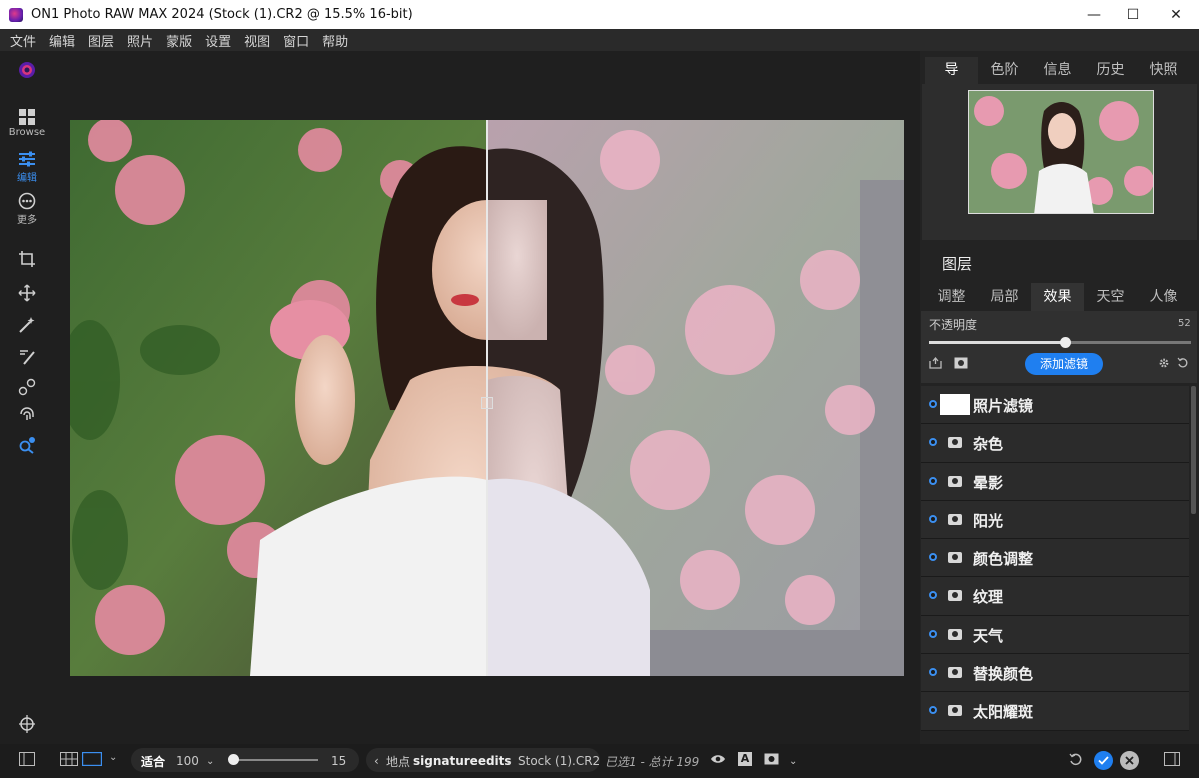 Image resolution: width=1199 pixels, height=778 pixels. What do you see at coordinates (23, 40) in the screenshot?
I see `menu-file: 文件` at bounding box center [23, 40].